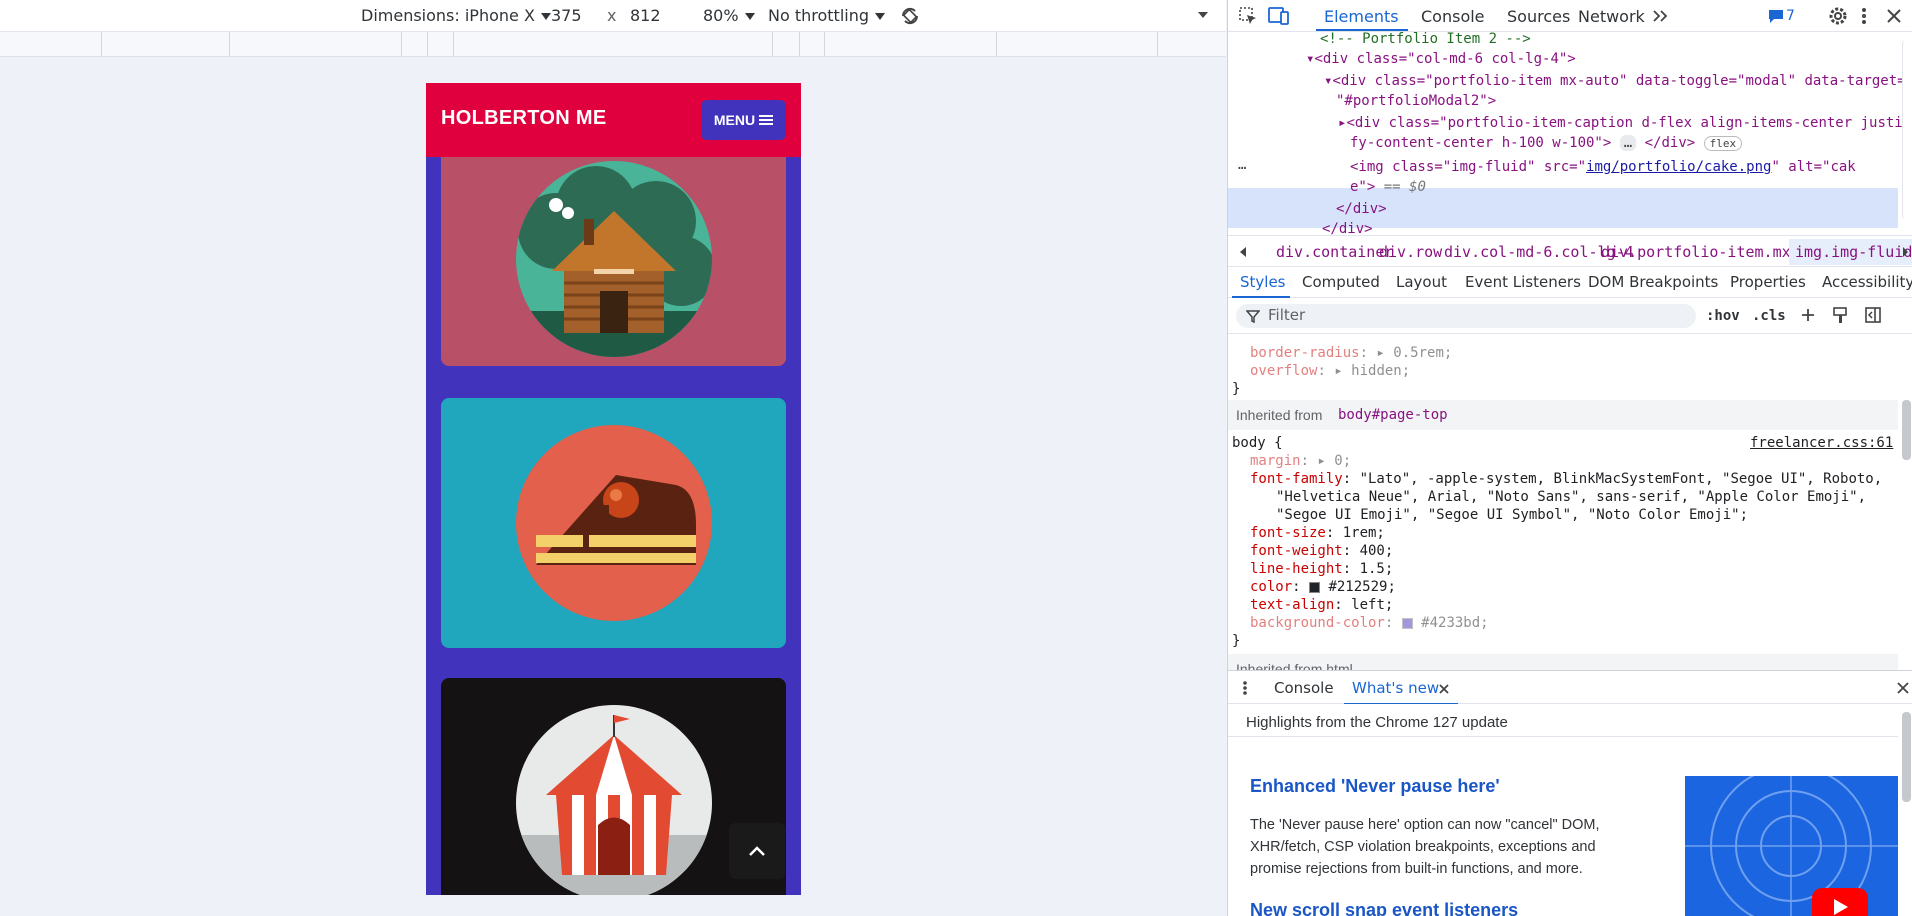 The height and width of the screenshot is (916, 1912). What do you see at coordinates (1838, 16) in the screenshot?
I see `settings-gear-icon` at bounding box center [1838, 16].